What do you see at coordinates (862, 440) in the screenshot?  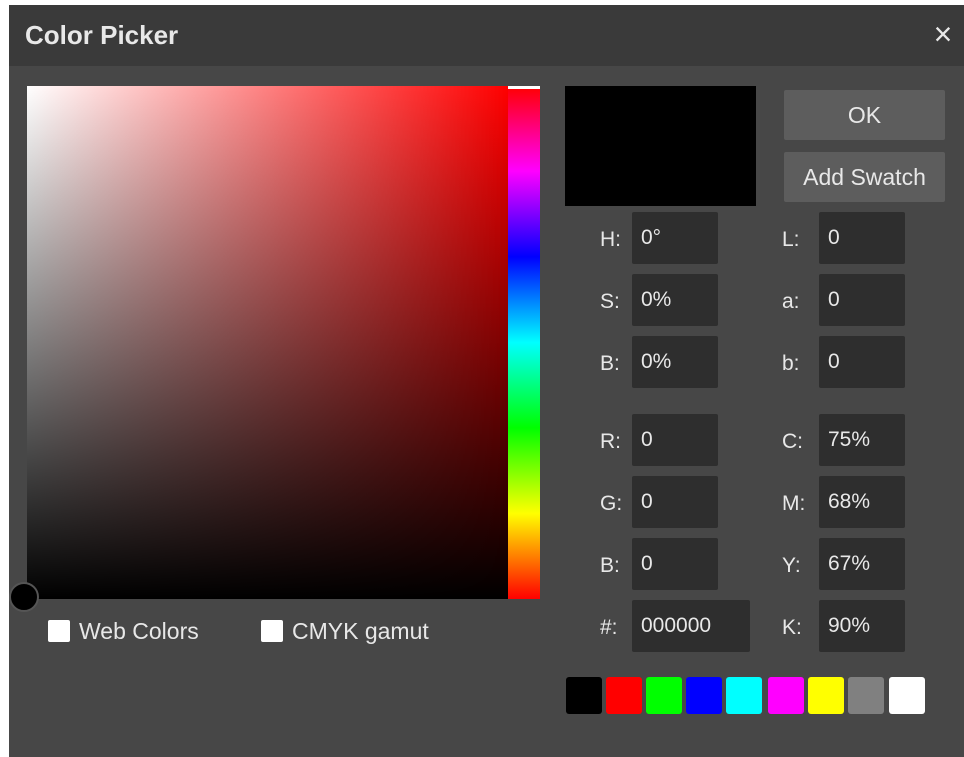 I see `cyan-input: 75%` at bounding box center [862, 440].